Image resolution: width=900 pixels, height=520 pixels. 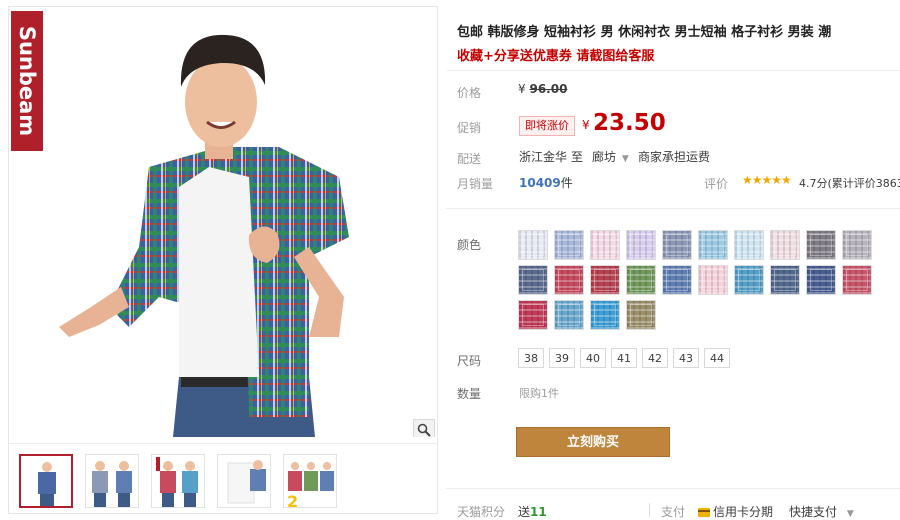 I want to click on points-label: 天猫积分, so click(x=481, y=512).